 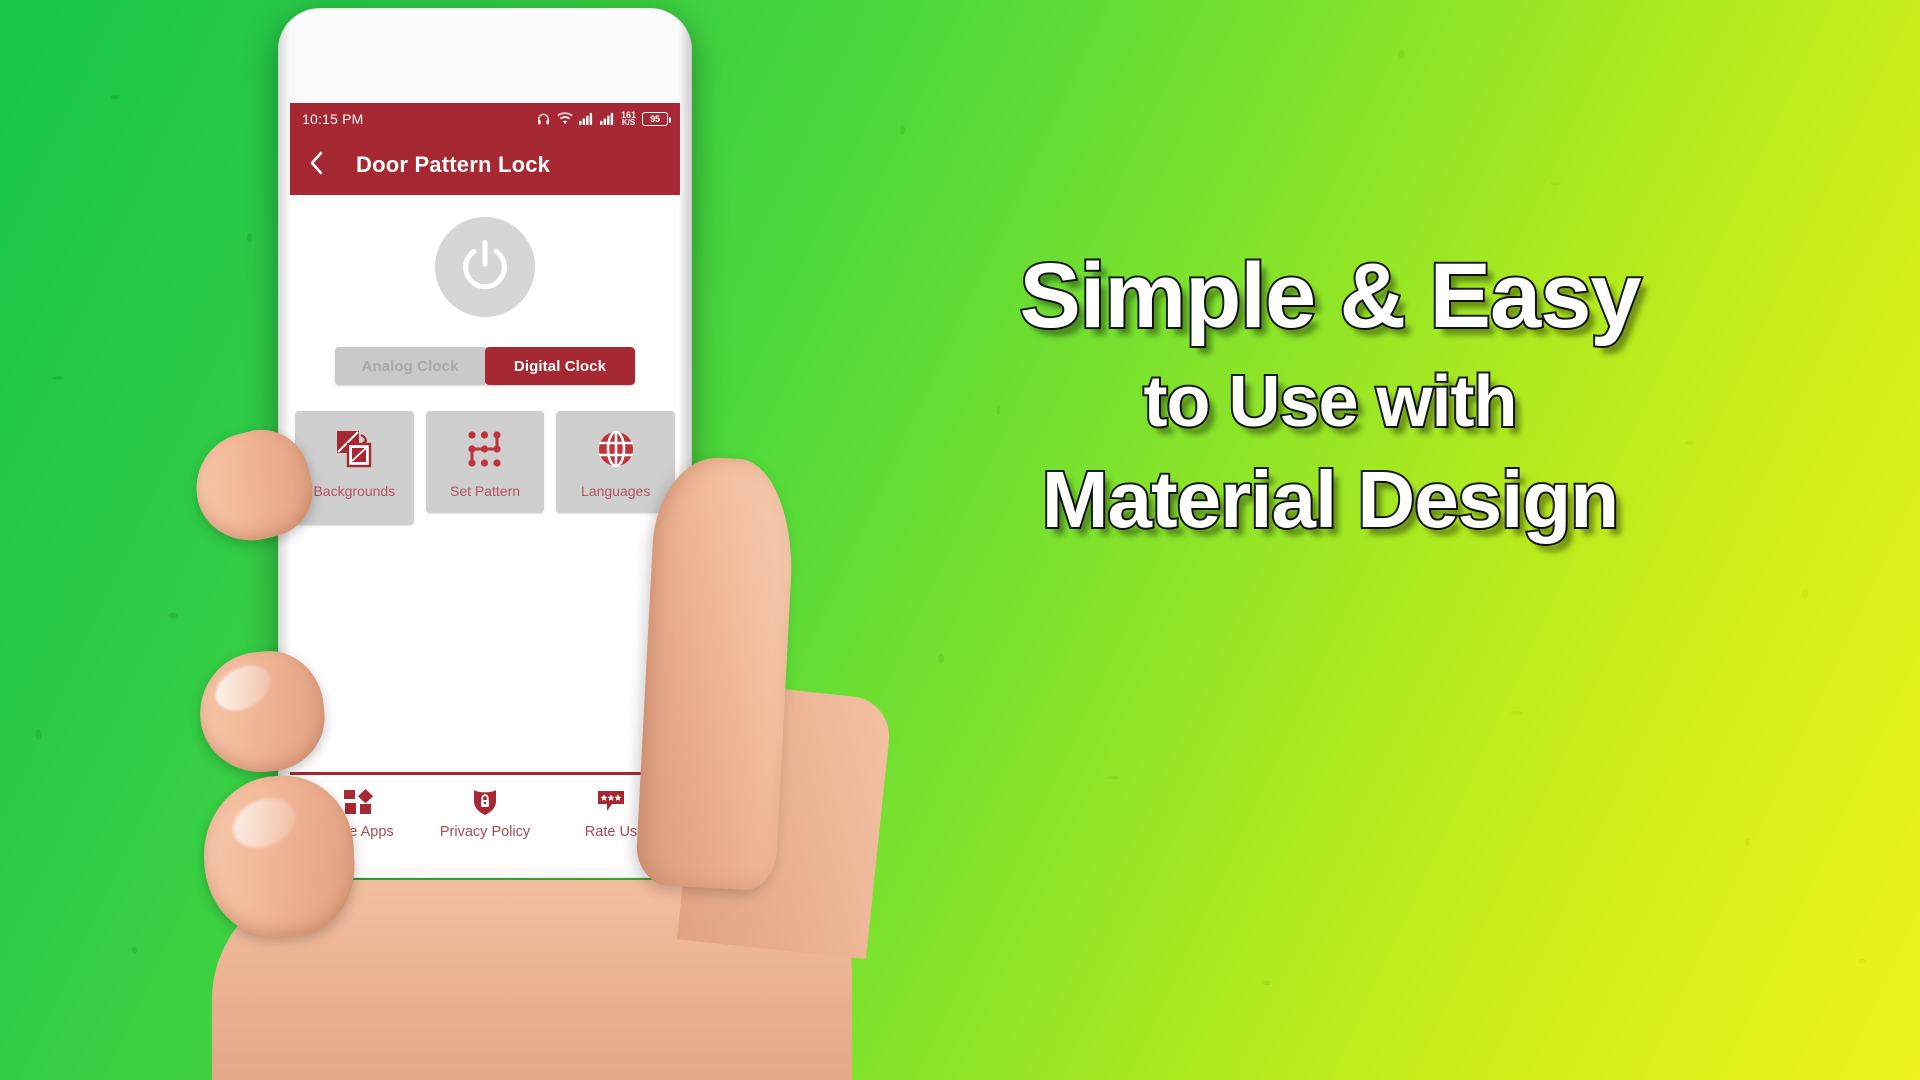 I want to click on wifi-icon, so click(x=565, y=118).